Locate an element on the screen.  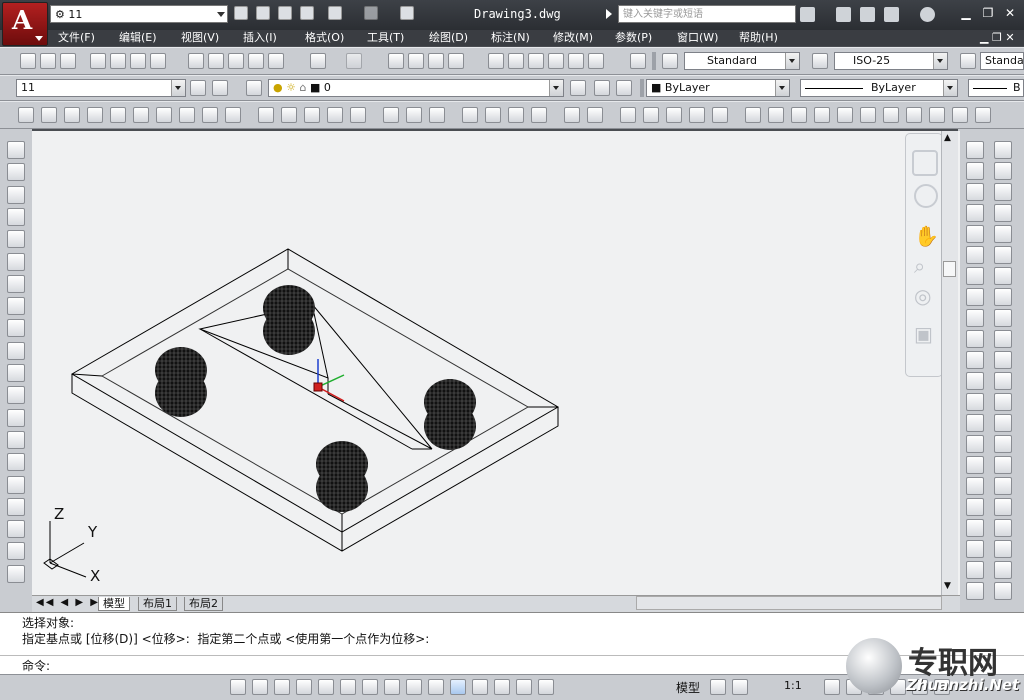
move-right-icon is located at coordinates (1003, 171).